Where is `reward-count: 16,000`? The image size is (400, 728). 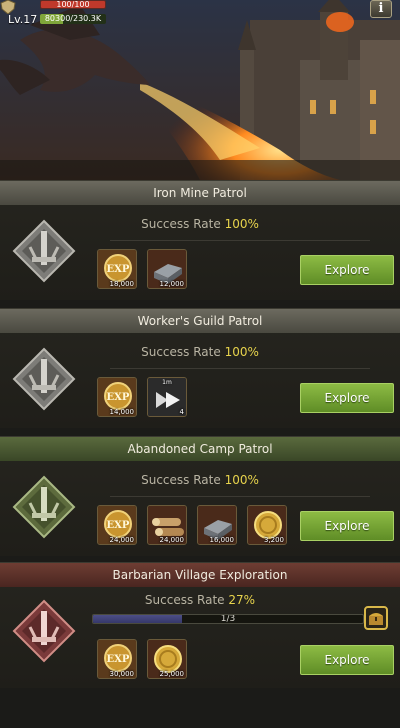
reward-count: 16,000 is located at coordinates (222, 540).